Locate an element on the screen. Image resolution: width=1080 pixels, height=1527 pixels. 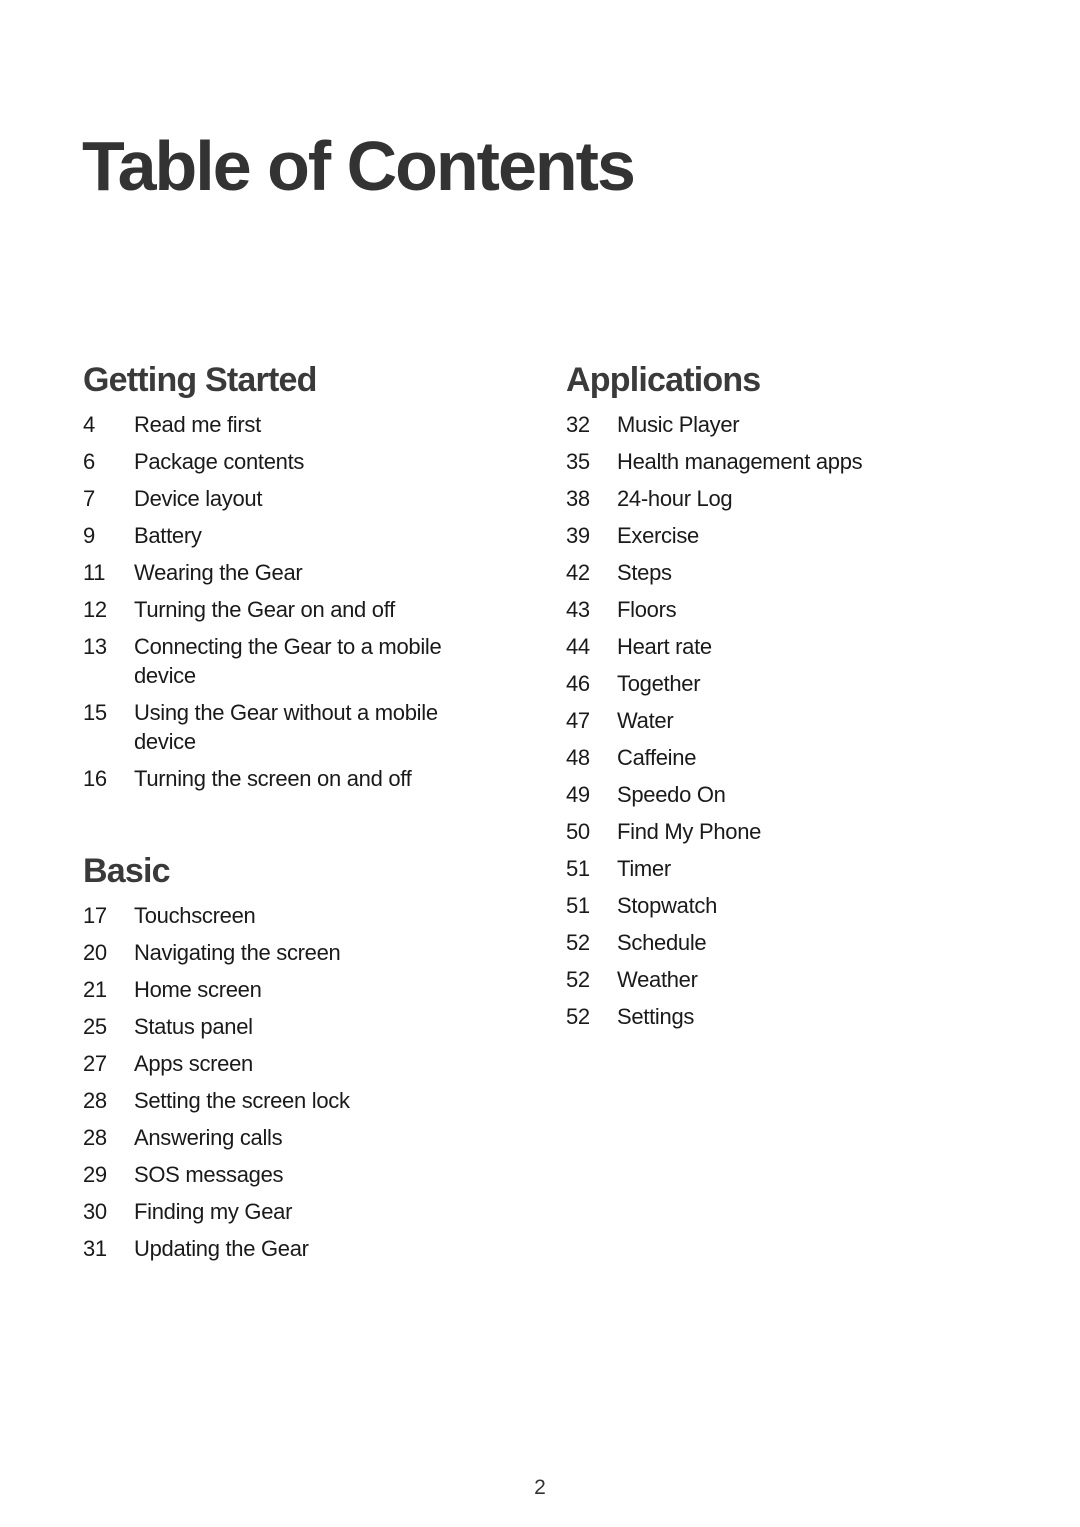
toc-entry-label: Schedule is located at coordinates (662, 942).